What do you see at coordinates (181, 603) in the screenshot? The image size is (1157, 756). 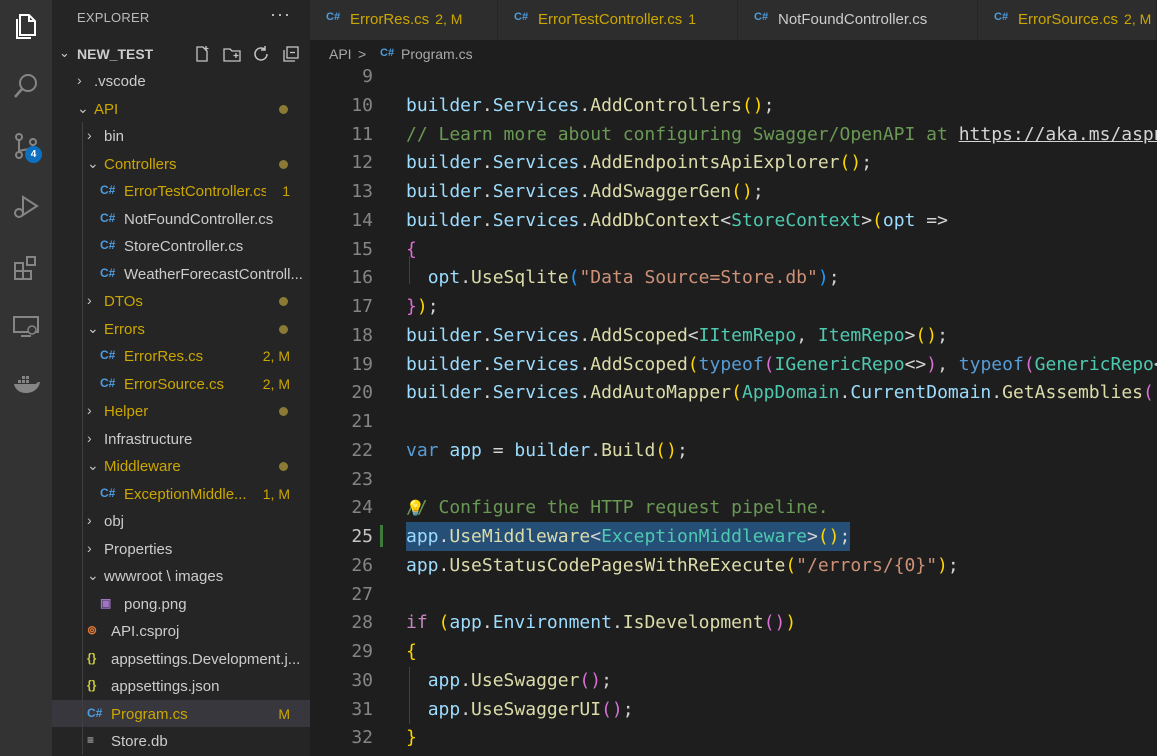 I see `tree-file: ▣ pong.png` at bounding box center [181, 603].